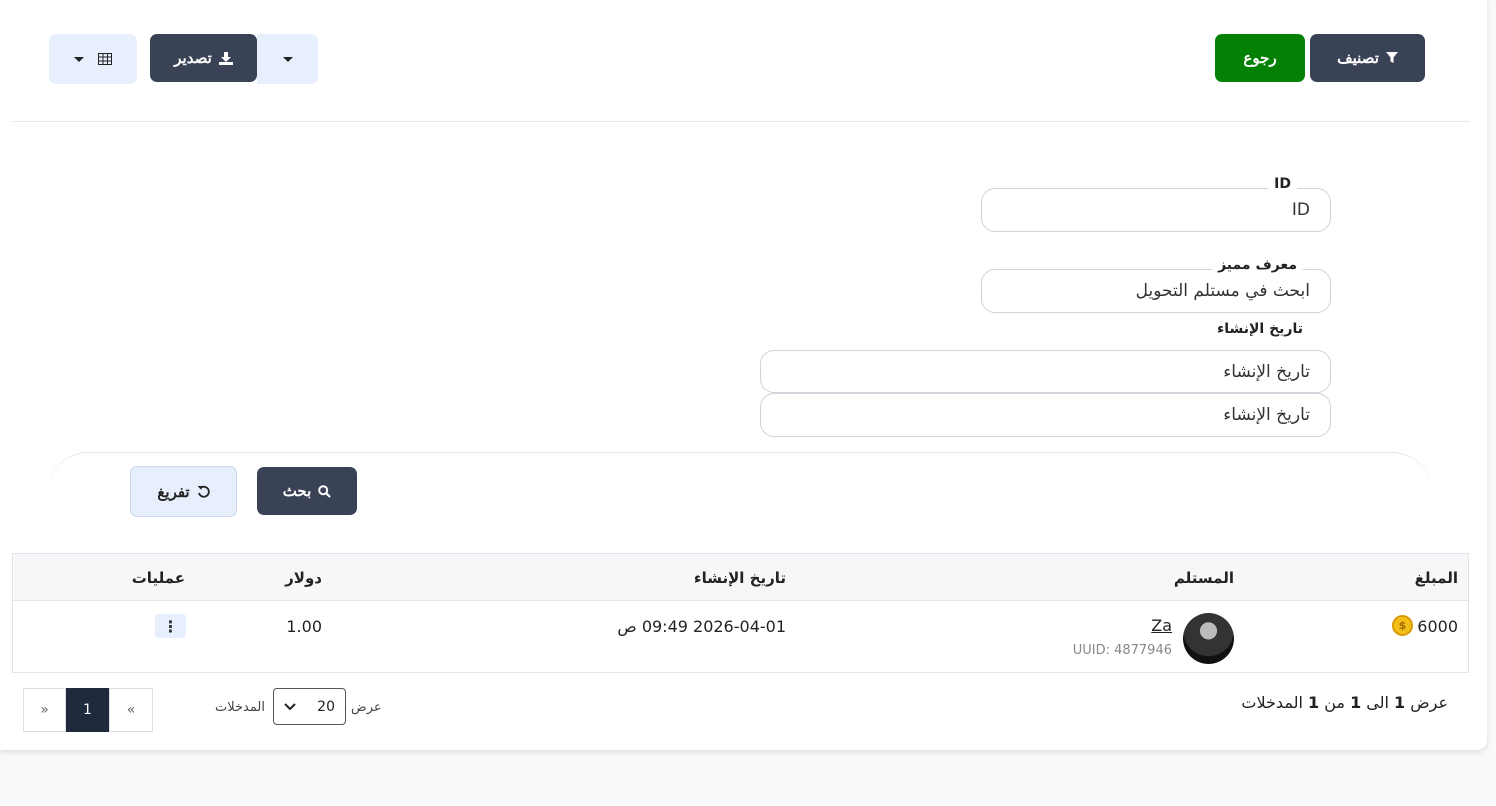  I want to click on show-label: عرض, so click(366, 707).